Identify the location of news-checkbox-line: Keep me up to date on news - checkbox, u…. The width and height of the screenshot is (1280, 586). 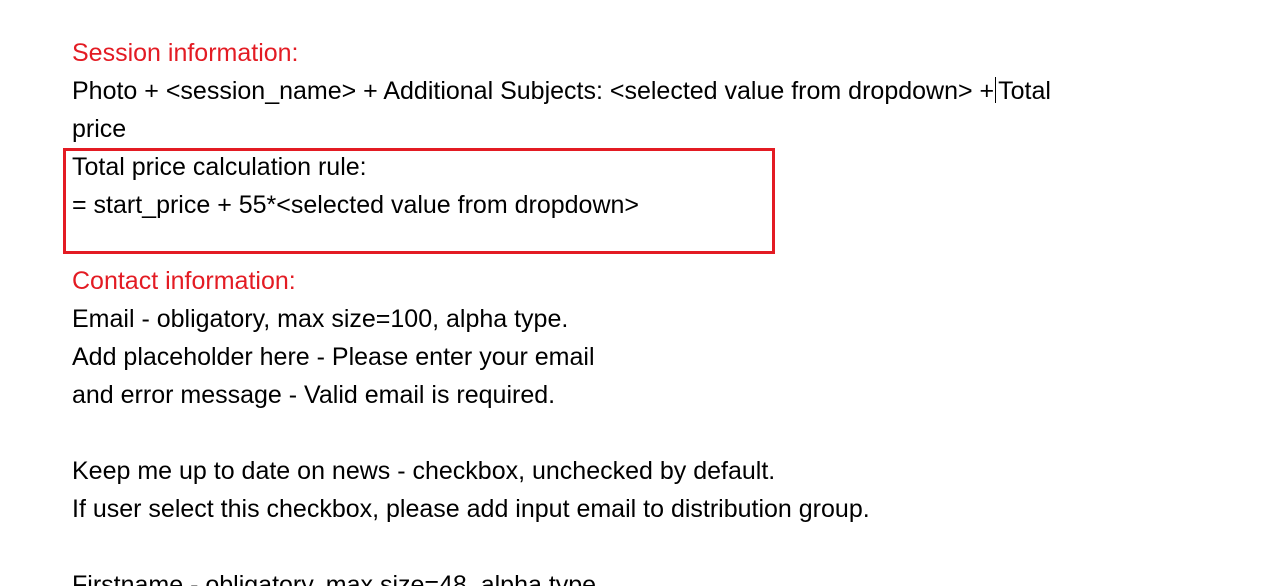
(424, 471).